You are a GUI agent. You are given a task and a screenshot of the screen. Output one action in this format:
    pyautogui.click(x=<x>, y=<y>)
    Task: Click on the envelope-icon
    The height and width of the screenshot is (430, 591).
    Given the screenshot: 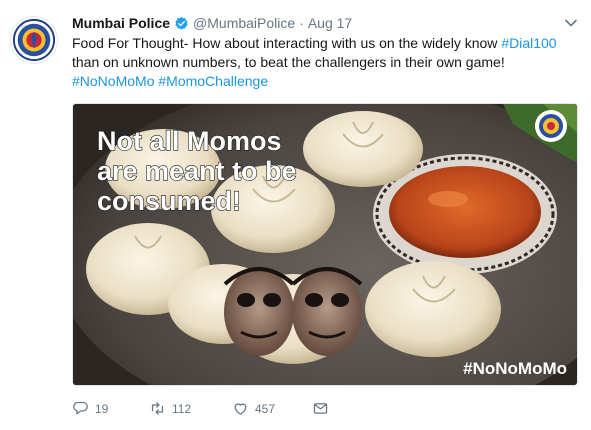 What is the action you would take?
    pyautogui.click(x=320, y=408)
    